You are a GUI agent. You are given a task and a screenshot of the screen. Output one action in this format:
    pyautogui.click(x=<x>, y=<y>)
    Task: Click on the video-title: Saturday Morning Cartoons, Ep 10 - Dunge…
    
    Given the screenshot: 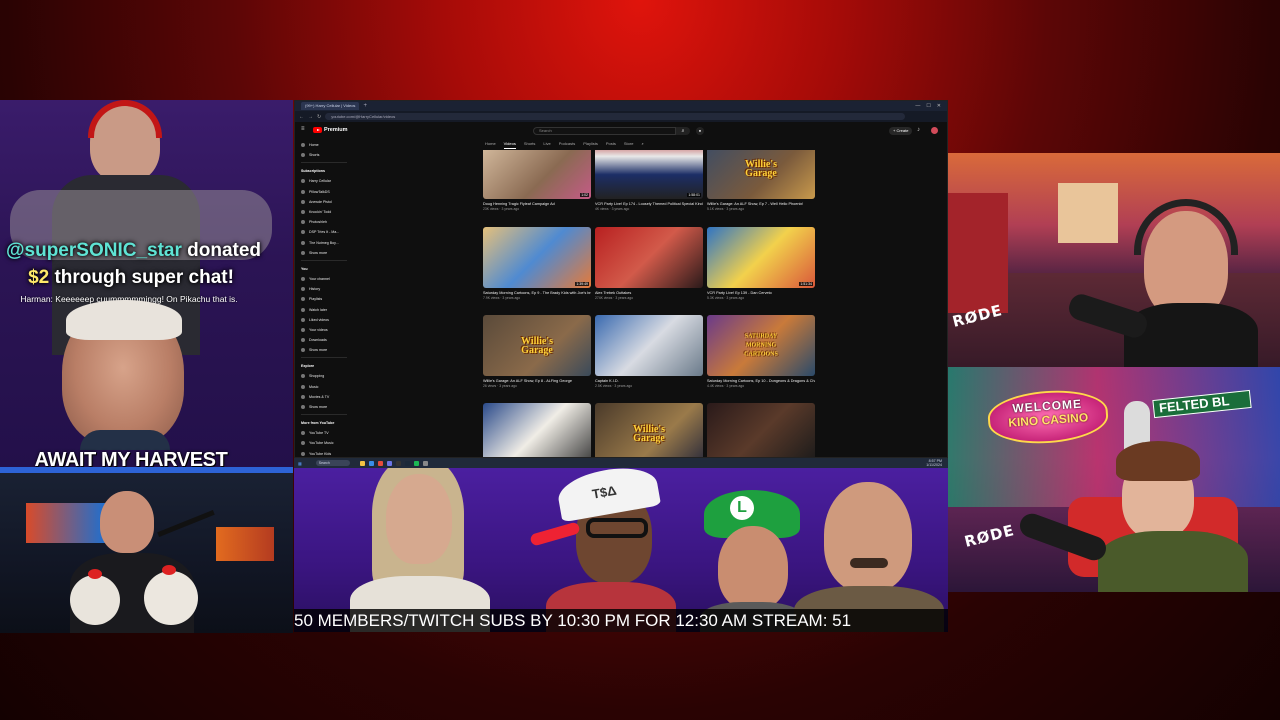 What is the action you would take?
    pyautogui.click(x=761, y=381)
    